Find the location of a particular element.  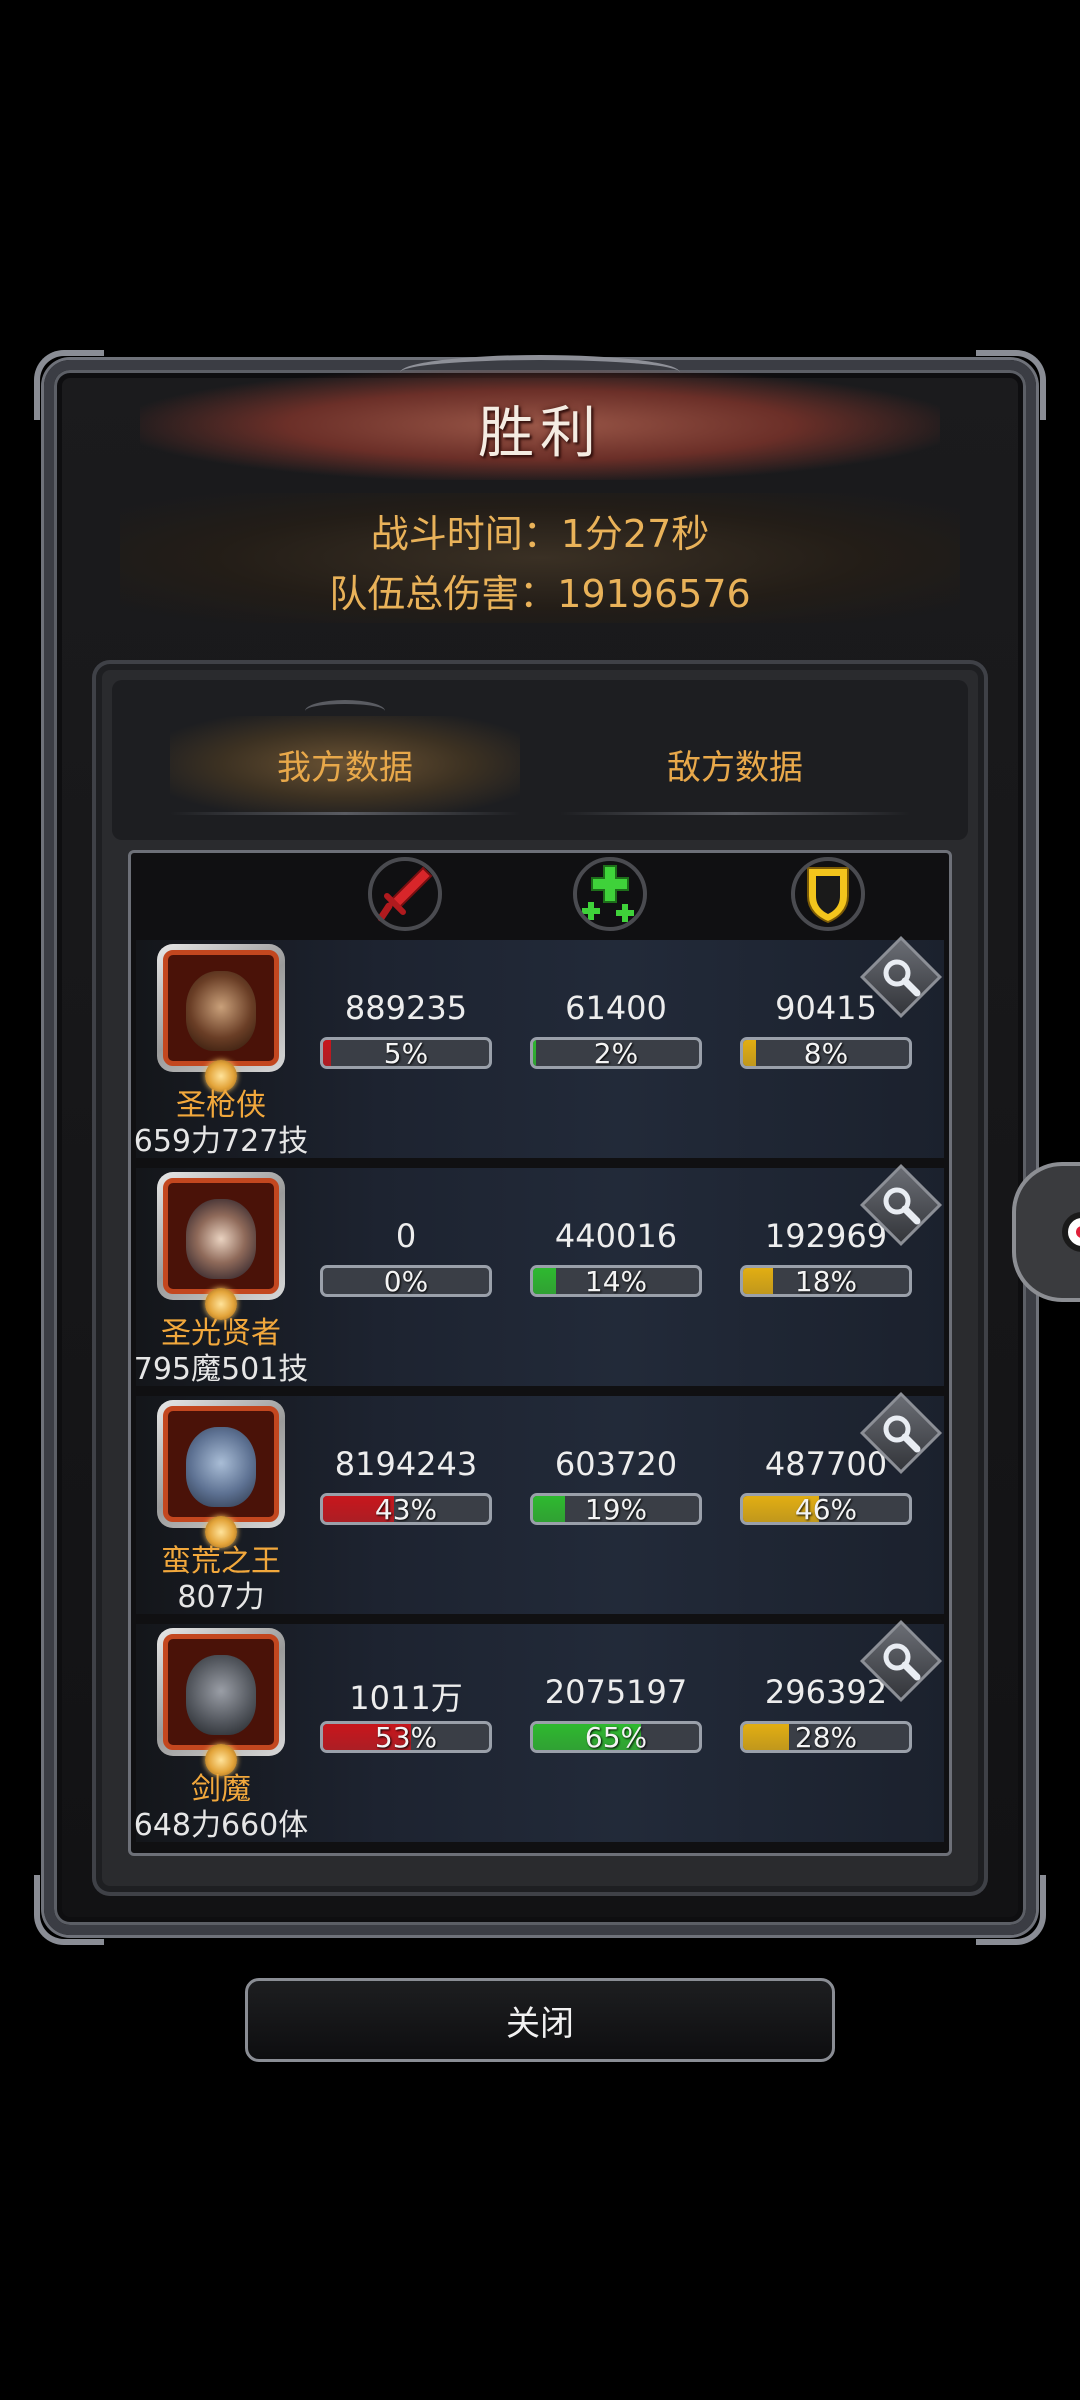

heal-column-header is located at coordinates (610, 894).